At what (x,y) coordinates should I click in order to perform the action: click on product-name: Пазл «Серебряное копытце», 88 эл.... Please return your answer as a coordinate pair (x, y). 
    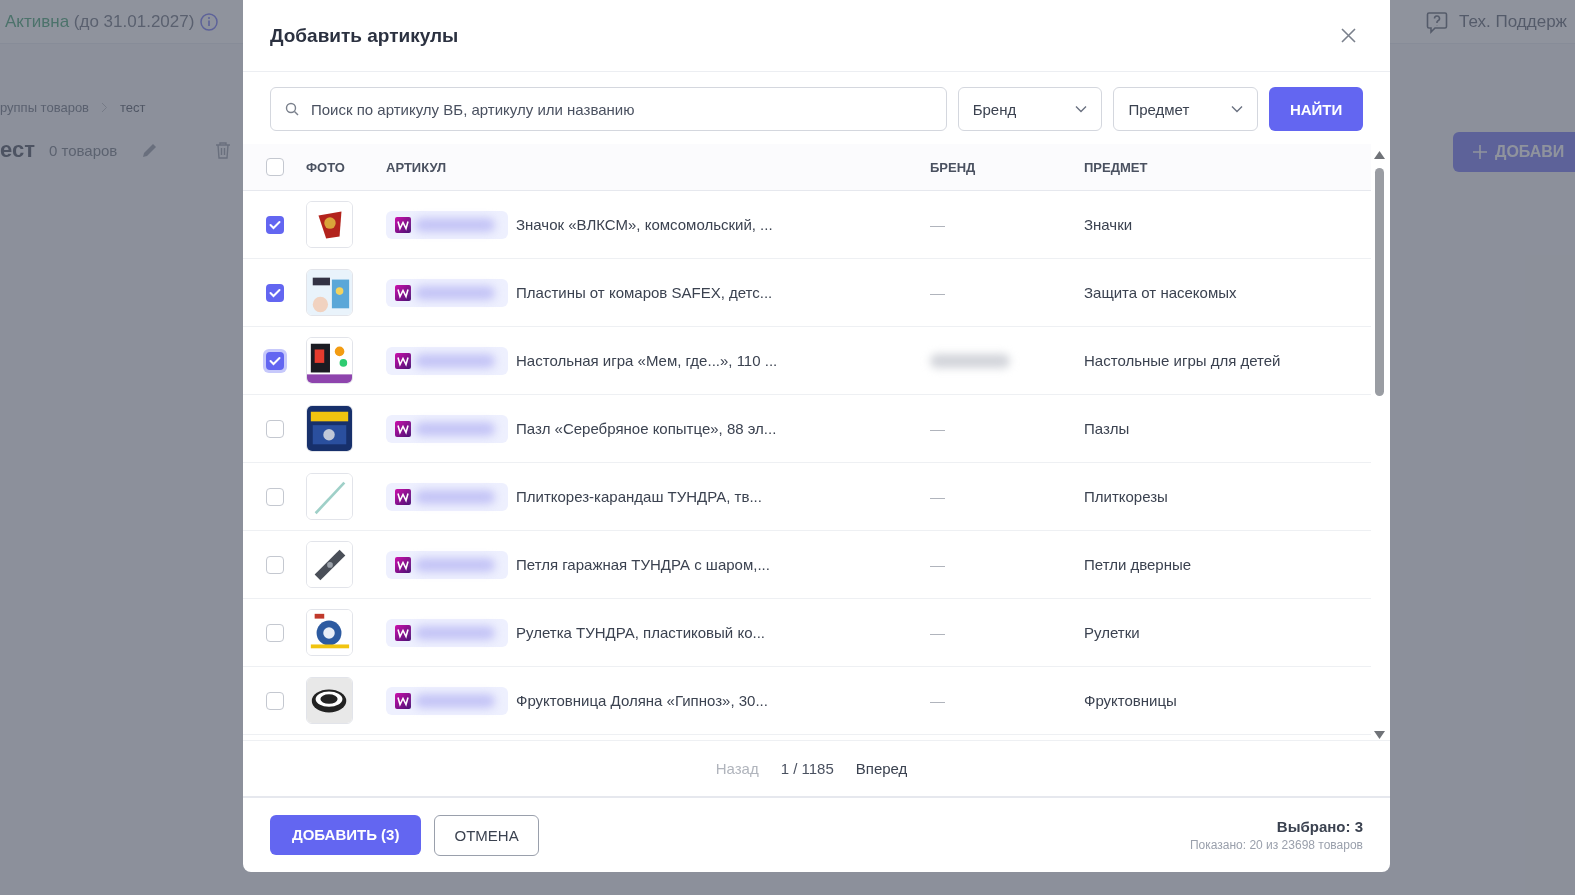
    Looking at the image, I should click on (646, 428).